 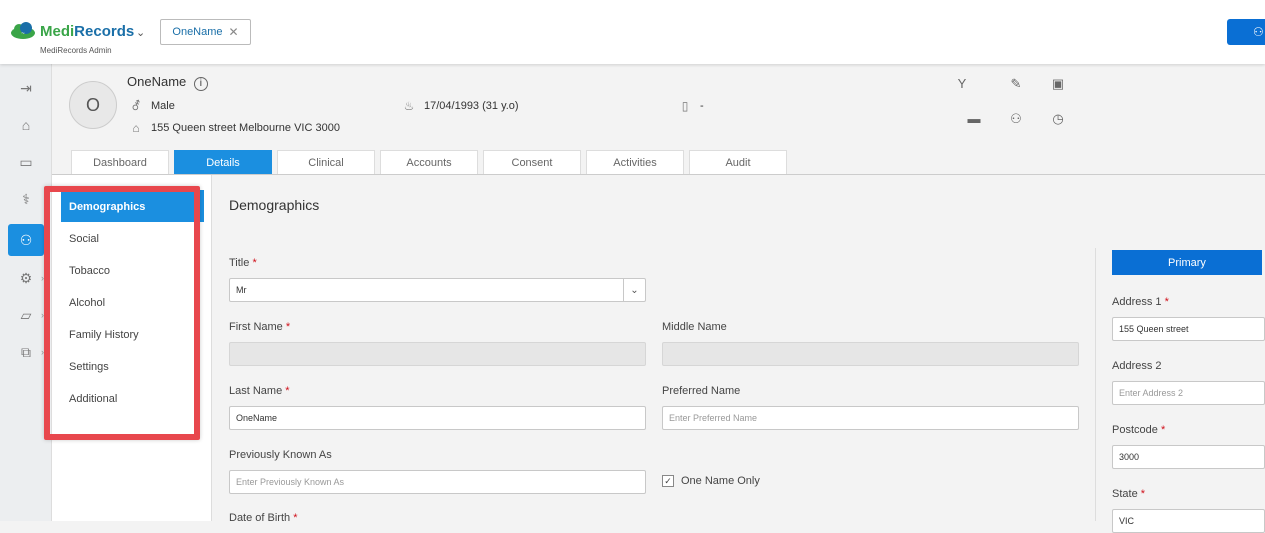 What do you see at coordinates (1188, 457) in the screenshot?
I see `postcode-field: 3000` at bounding box center [1188, 457].